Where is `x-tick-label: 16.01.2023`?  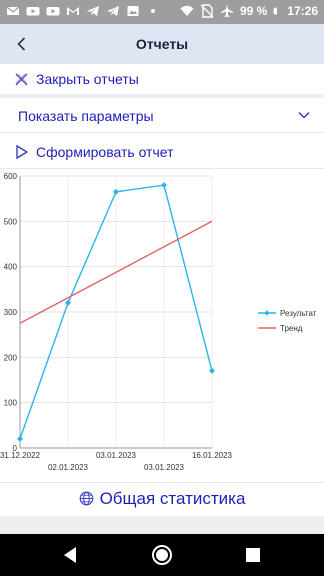 x-tick-label: 16.01.2023 is located at coordinates (212, 455).